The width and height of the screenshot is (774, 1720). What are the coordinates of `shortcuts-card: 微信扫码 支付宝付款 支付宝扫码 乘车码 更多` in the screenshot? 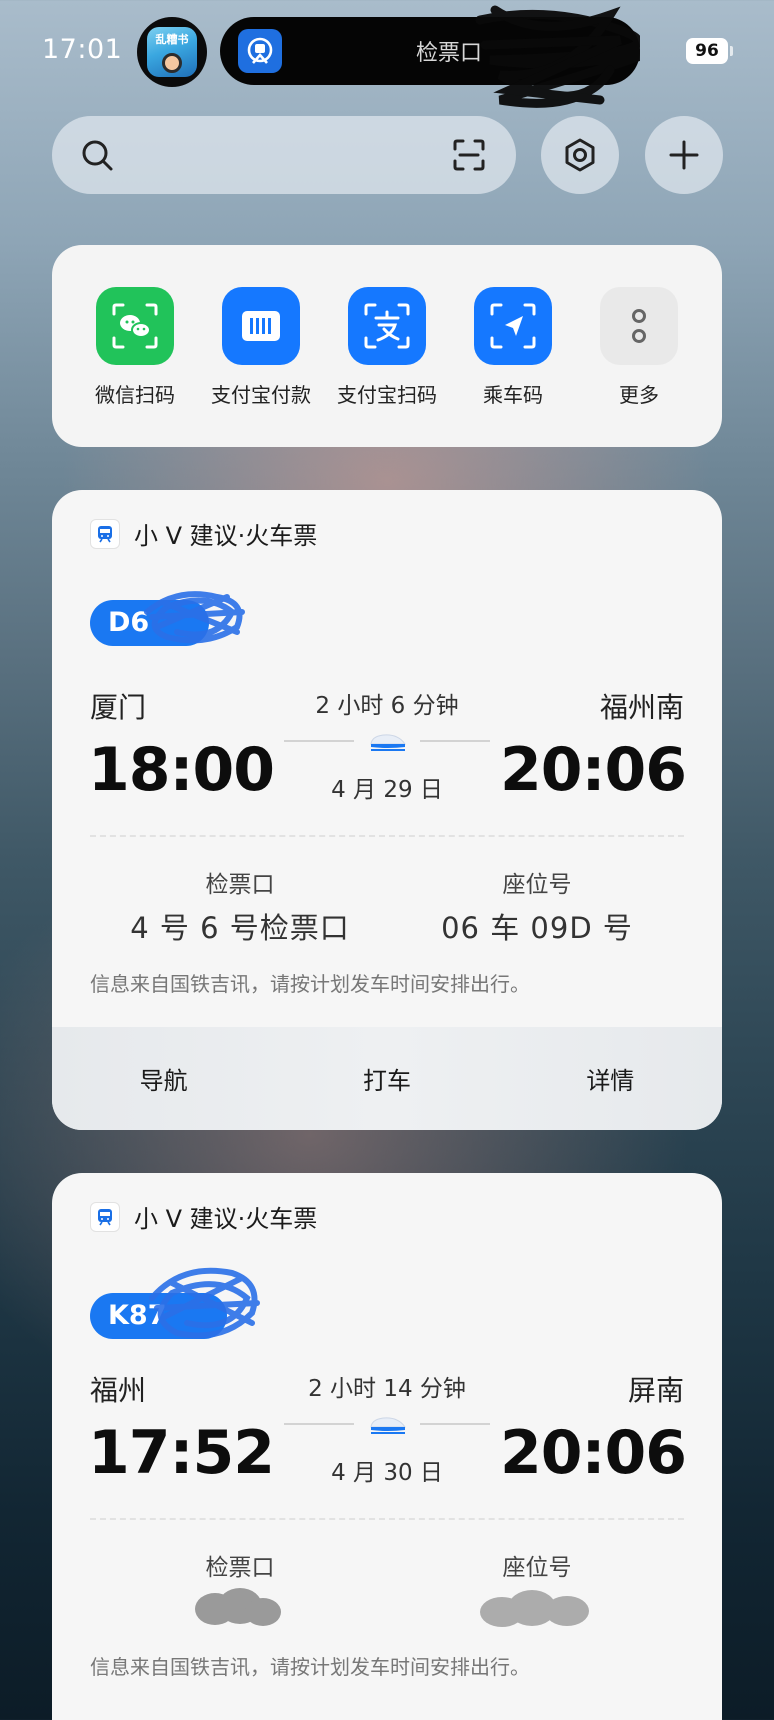 It's located at (387, 346).